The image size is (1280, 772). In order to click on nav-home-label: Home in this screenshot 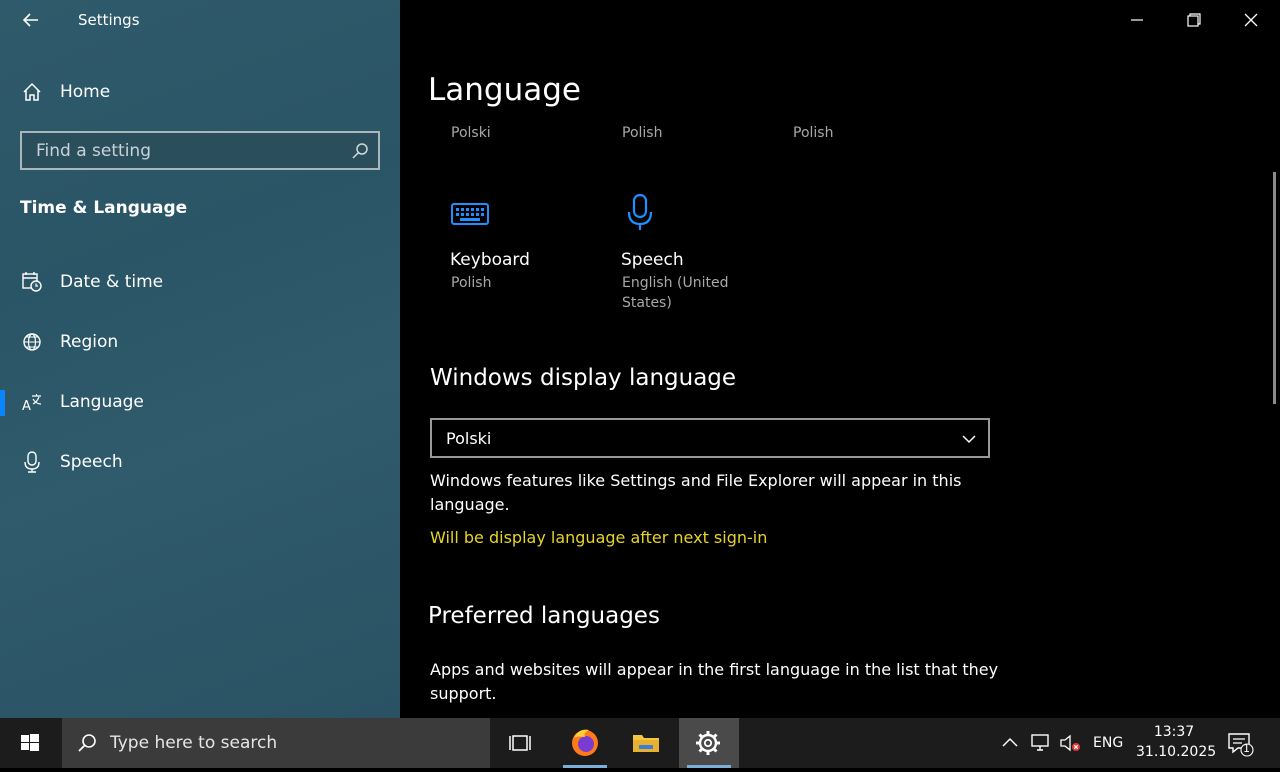, I will do `click(85, 92)`.